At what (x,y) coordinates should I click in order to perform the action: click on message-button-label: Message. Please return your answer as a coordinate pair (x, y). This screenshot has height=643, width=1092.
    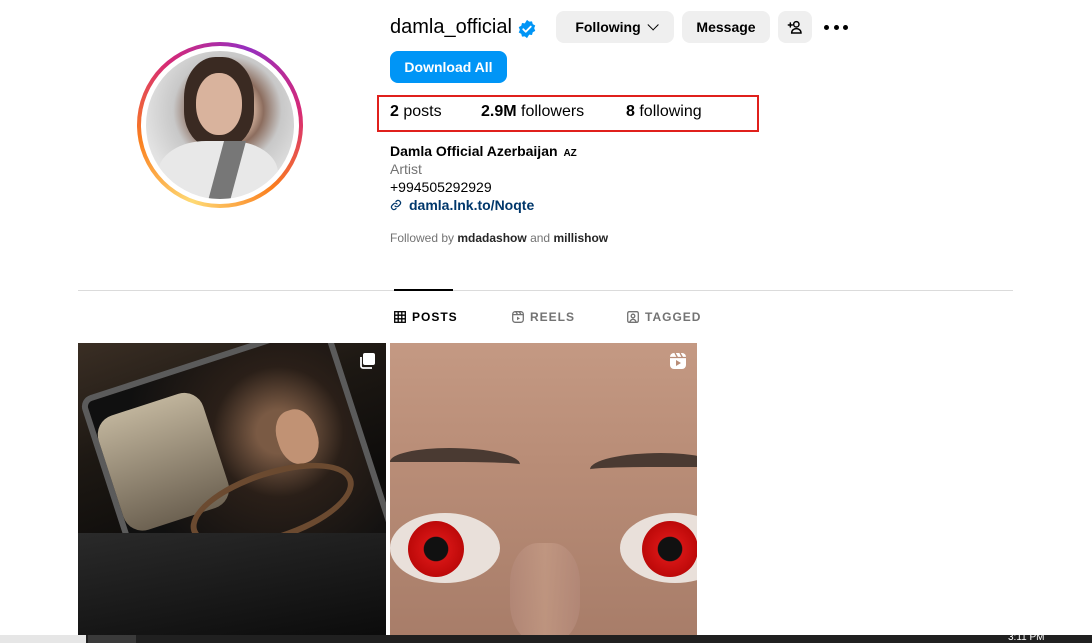
    Looking at the image, I should click on (726, 27).